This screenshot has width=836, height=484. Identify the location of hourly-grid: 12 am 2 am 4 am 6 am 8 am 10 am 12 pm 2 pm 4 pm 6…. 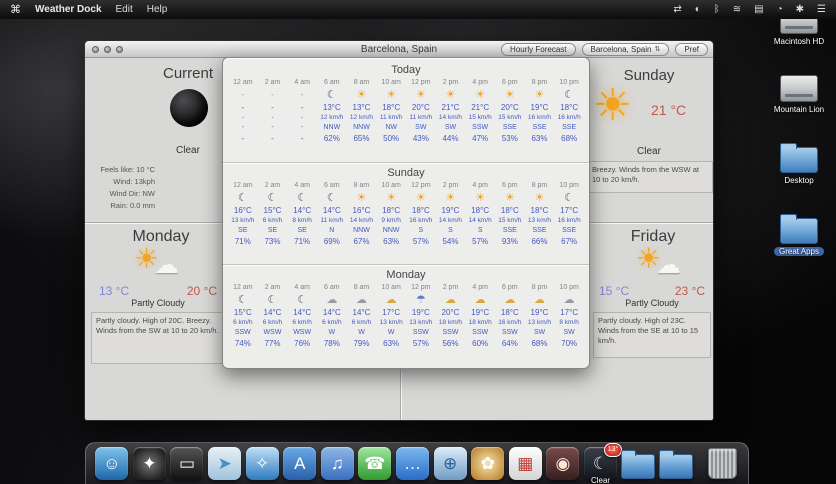
(406, 316).